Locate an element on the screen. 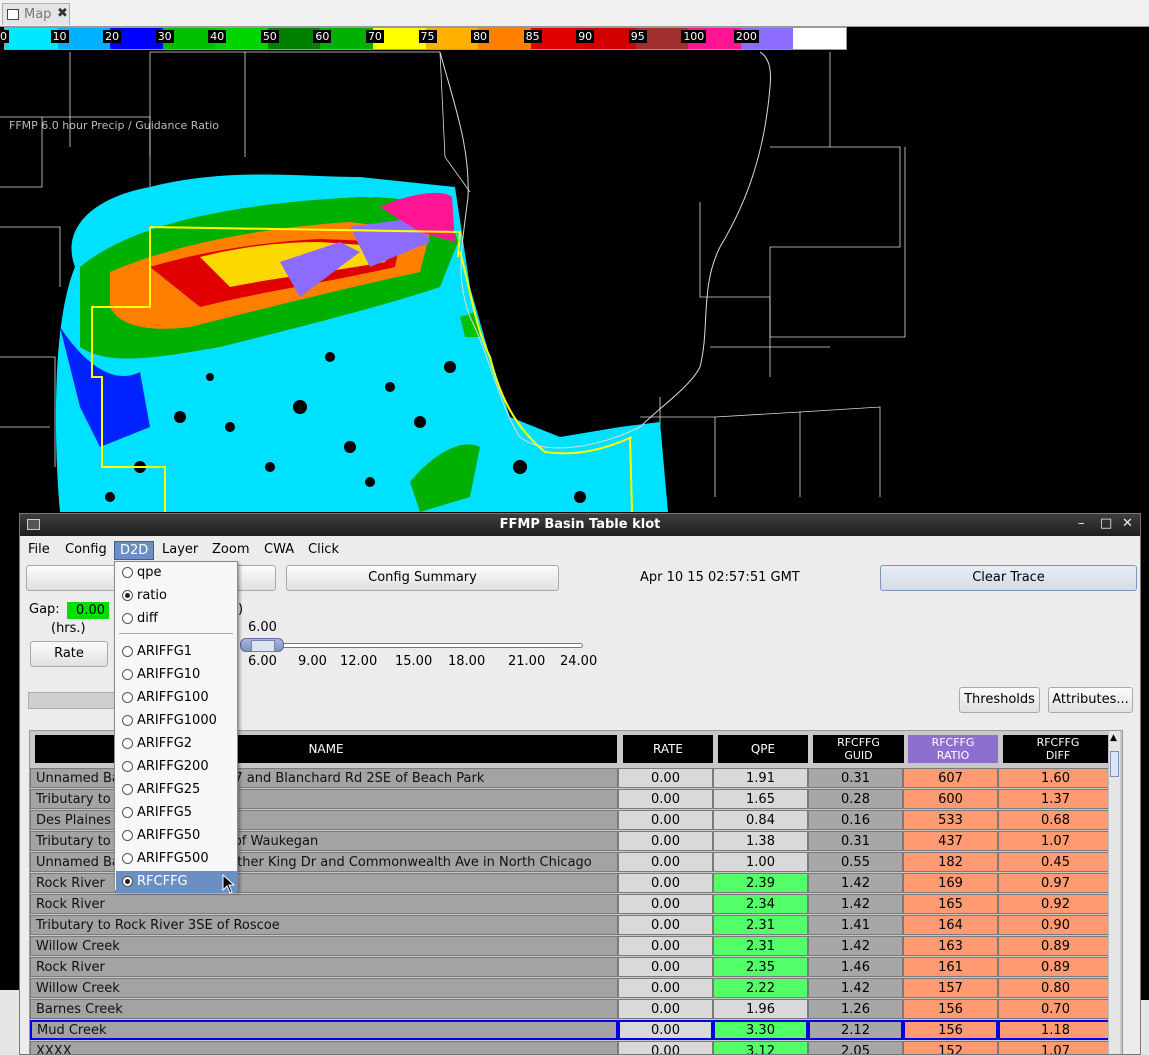 Image resolution: width=1149 pixels, height=1055 pixels. maximize-icon: □ is located at coordinates (1106, 523).